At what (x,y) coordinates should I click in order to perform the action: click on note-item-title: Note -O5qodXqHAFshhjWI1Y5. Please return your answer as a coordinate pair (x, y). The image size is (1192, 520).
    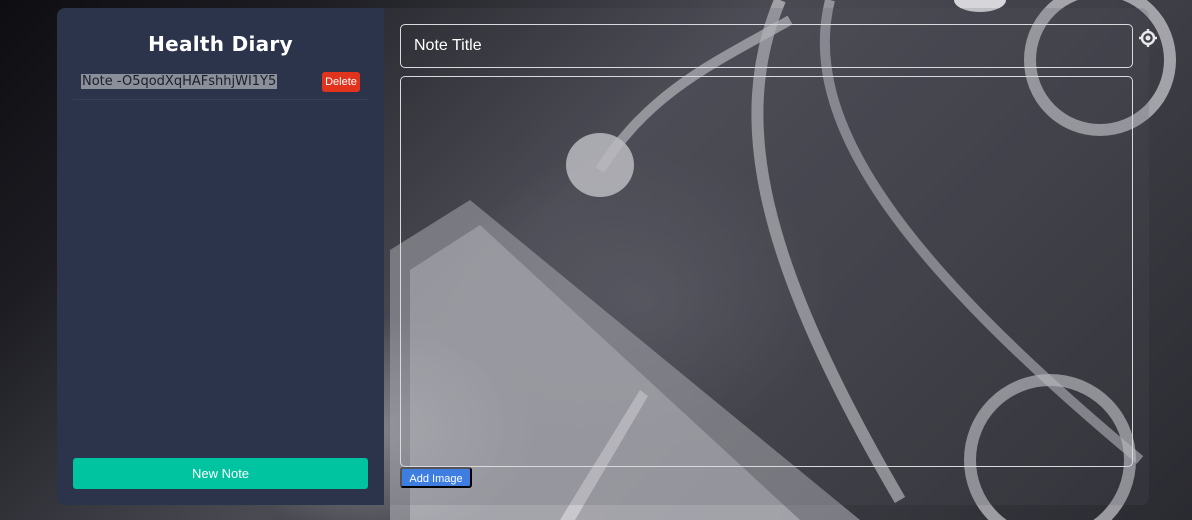
    Looking at the image, I should click on (179, 81).